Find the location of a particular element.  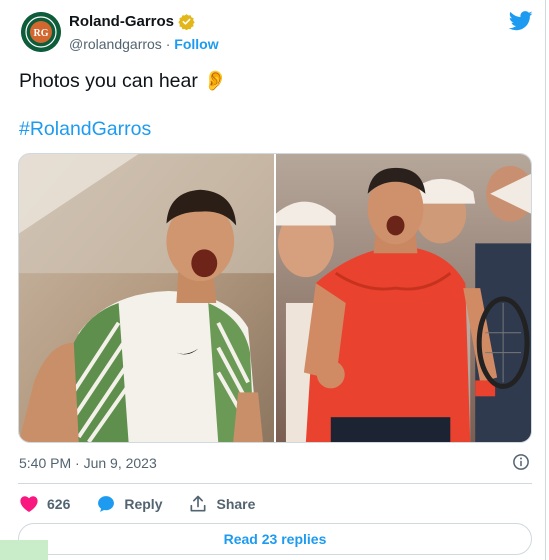

tweet-text: Photos you can hear 👂 is located at coordinates (123, 81).